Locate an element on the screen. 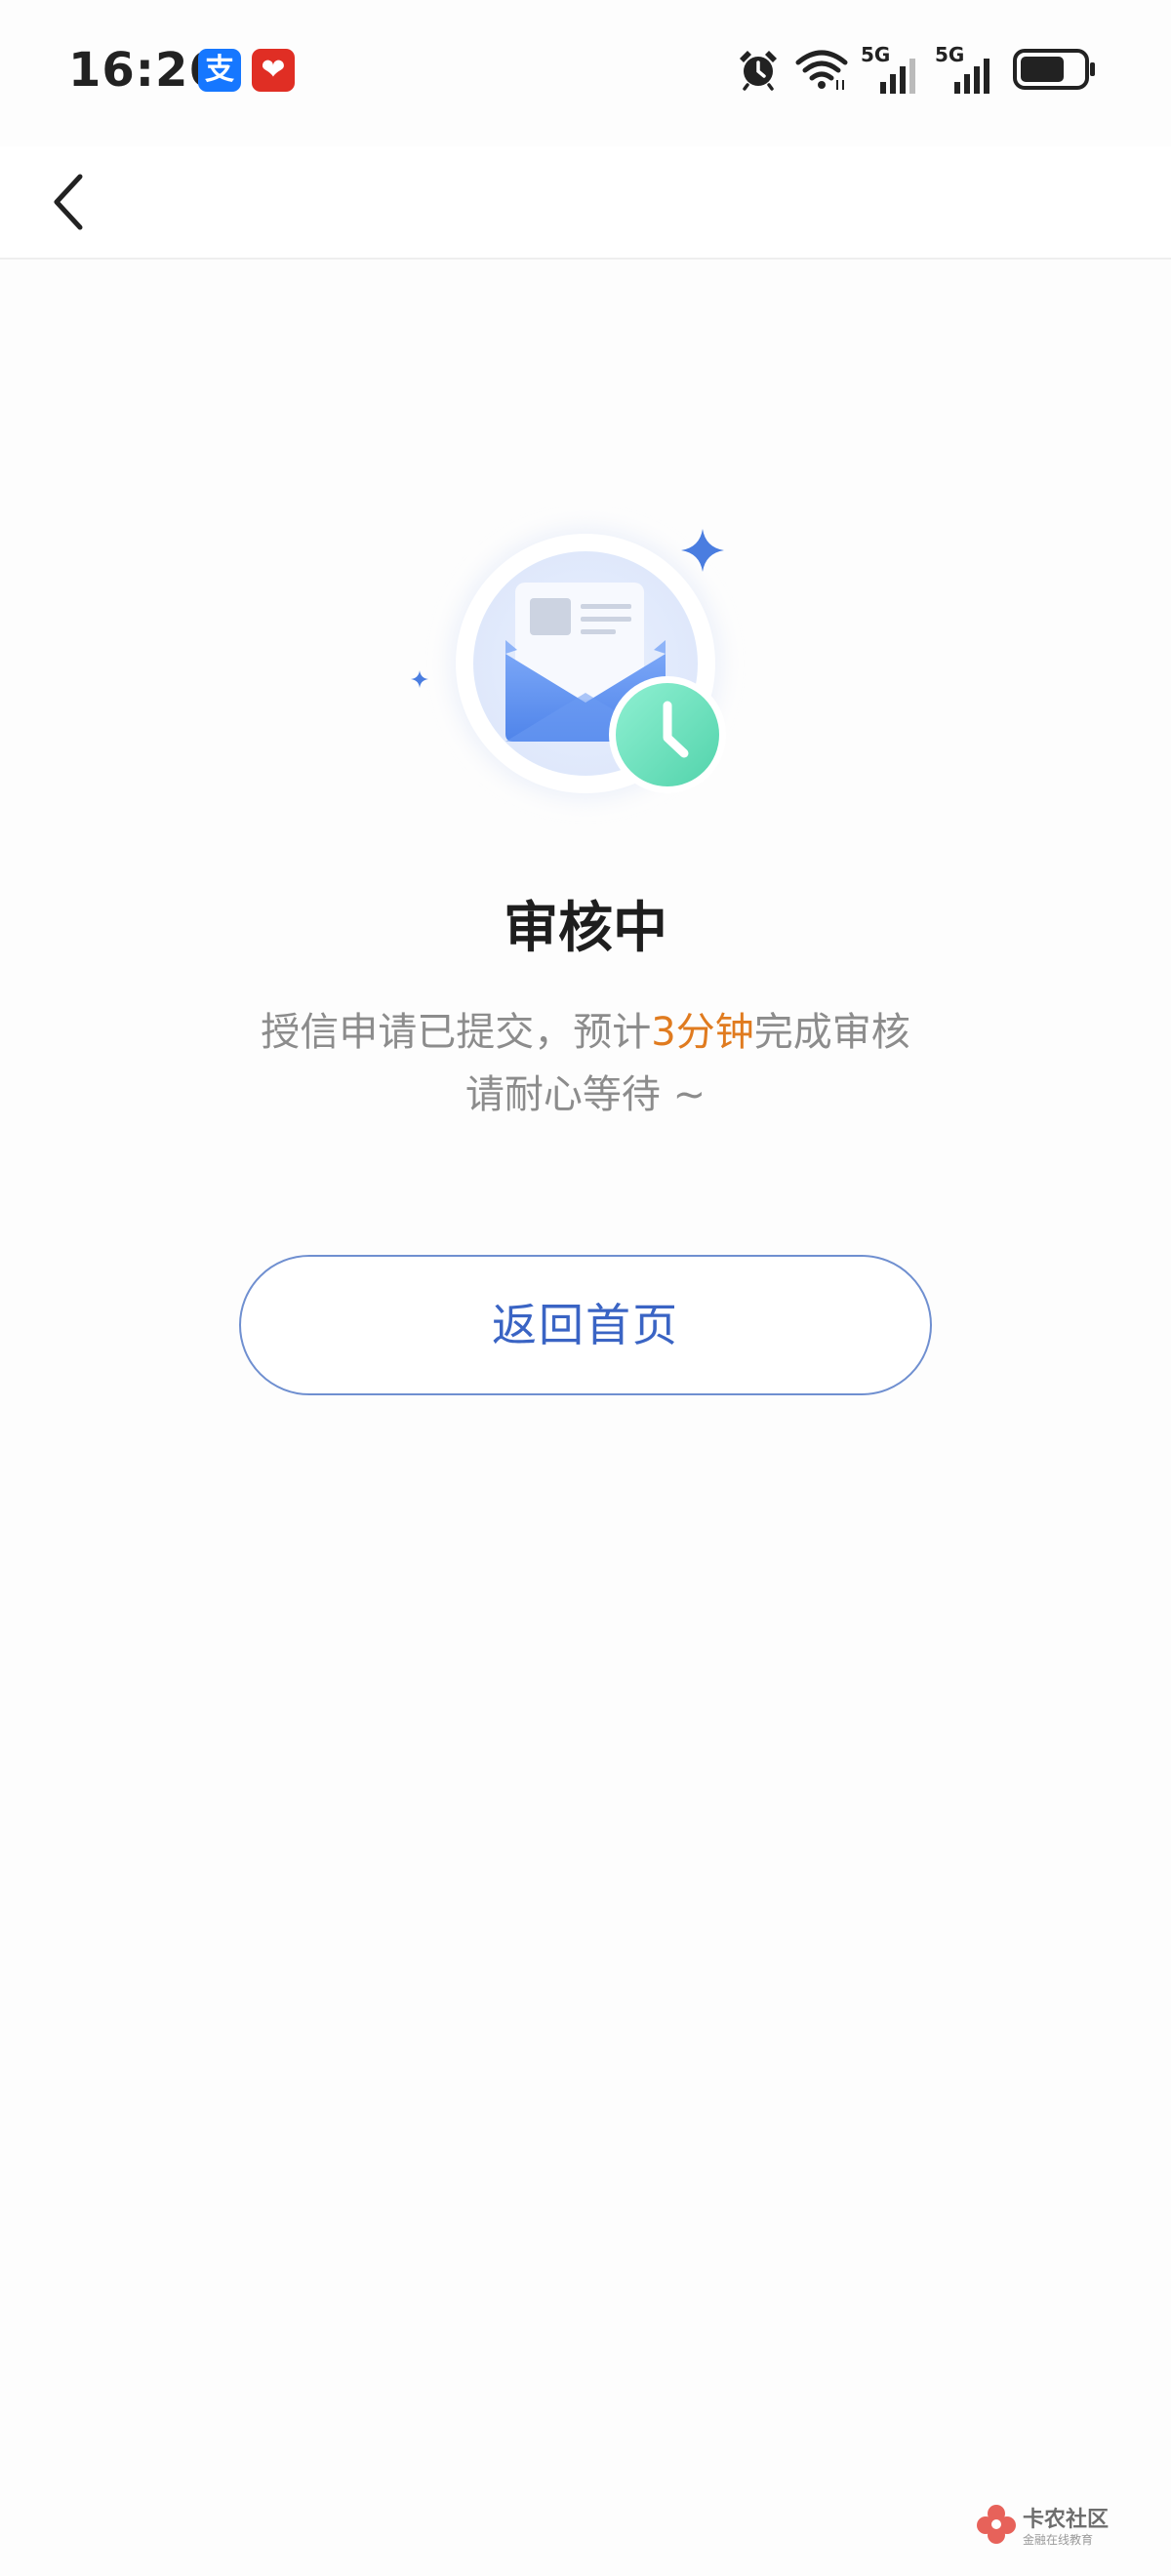 Image resolution: width=1171 pixels, height=2576 pixels. wifi-icon is located at coordinates (821, 70).